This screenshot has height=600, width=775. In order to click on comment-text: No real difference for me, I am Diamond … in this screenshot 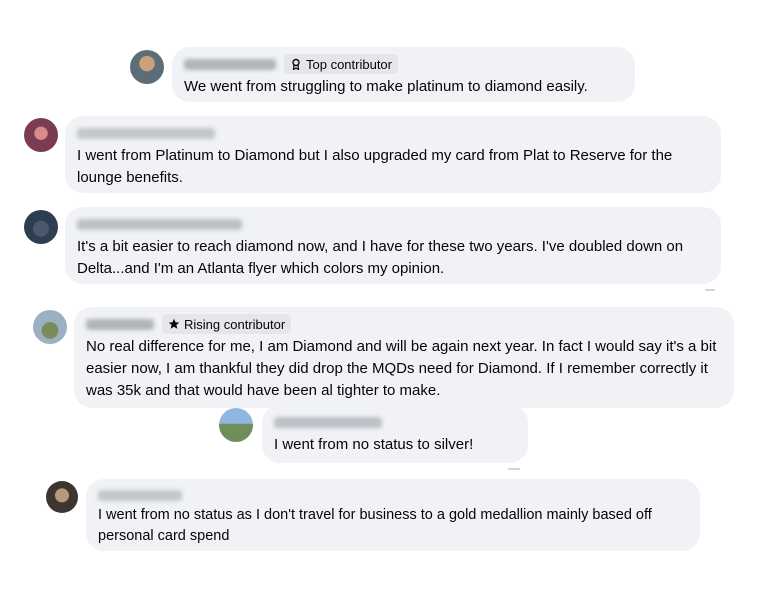, I will do `click(401, 368)`.